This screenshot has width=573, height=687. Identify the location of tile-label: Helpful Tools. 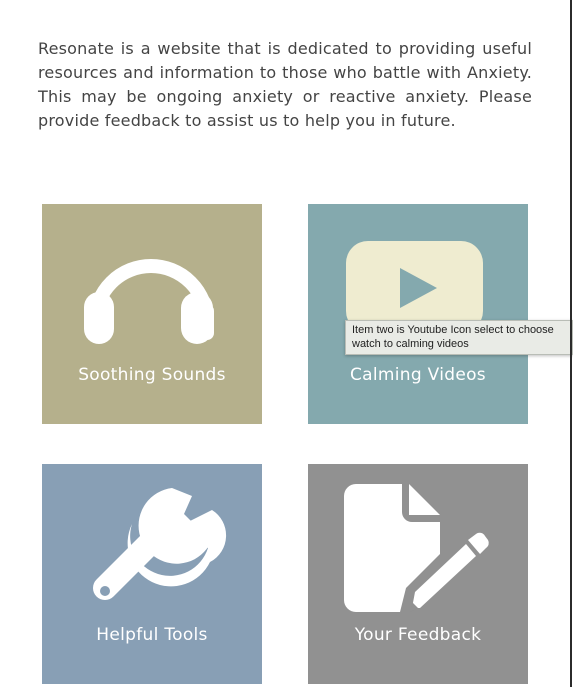
(152, 635).